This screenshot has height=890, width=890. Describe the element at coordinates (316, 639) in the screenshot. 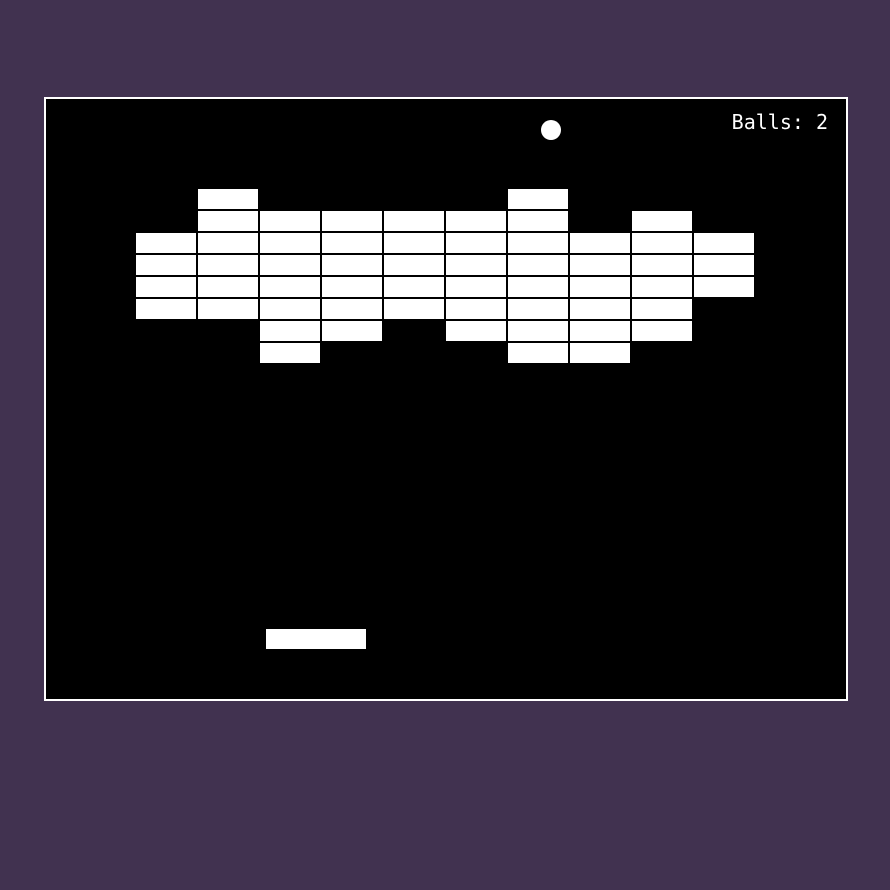

I see `paddle` at that location.